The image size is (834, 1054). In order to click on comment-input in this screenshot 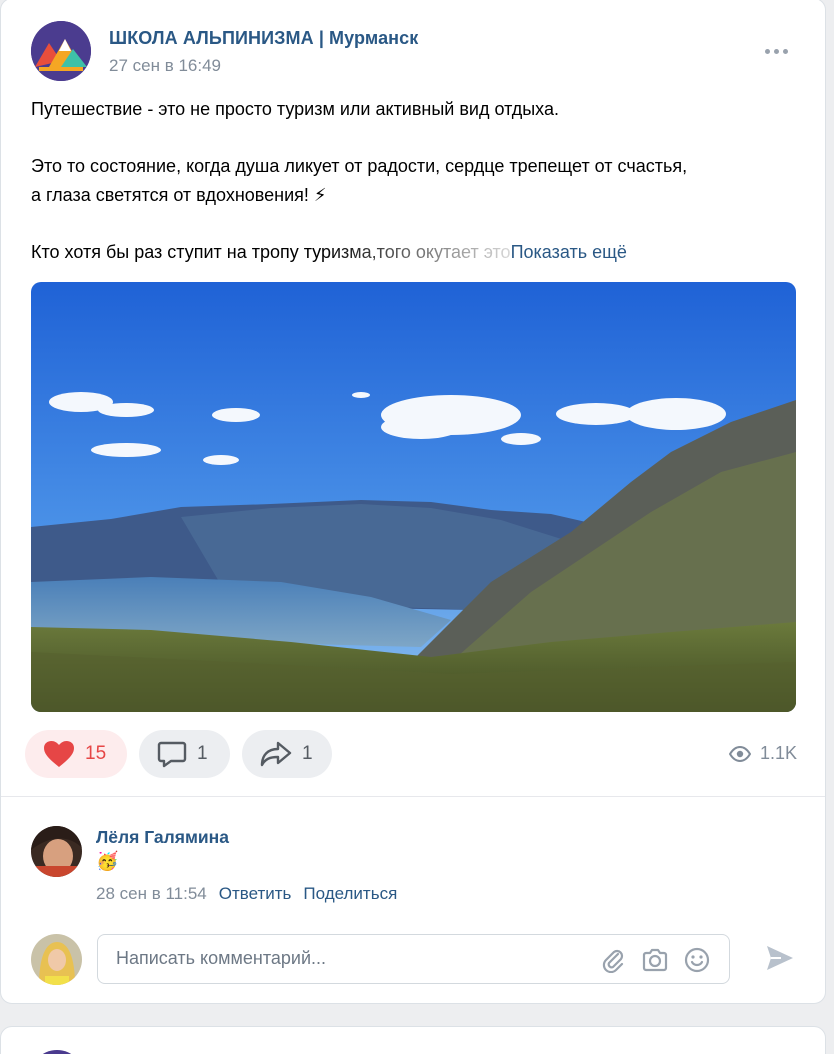, I will do `click(346, 958)`.